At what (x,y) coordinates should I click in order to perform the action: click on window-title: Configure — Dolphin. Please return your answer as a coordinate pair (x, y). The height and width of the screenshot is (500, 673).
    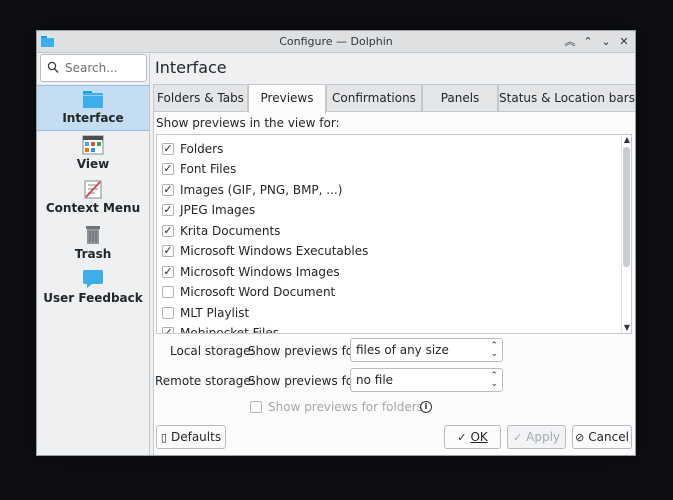
    Looking at the image, I should click on (336, 41).